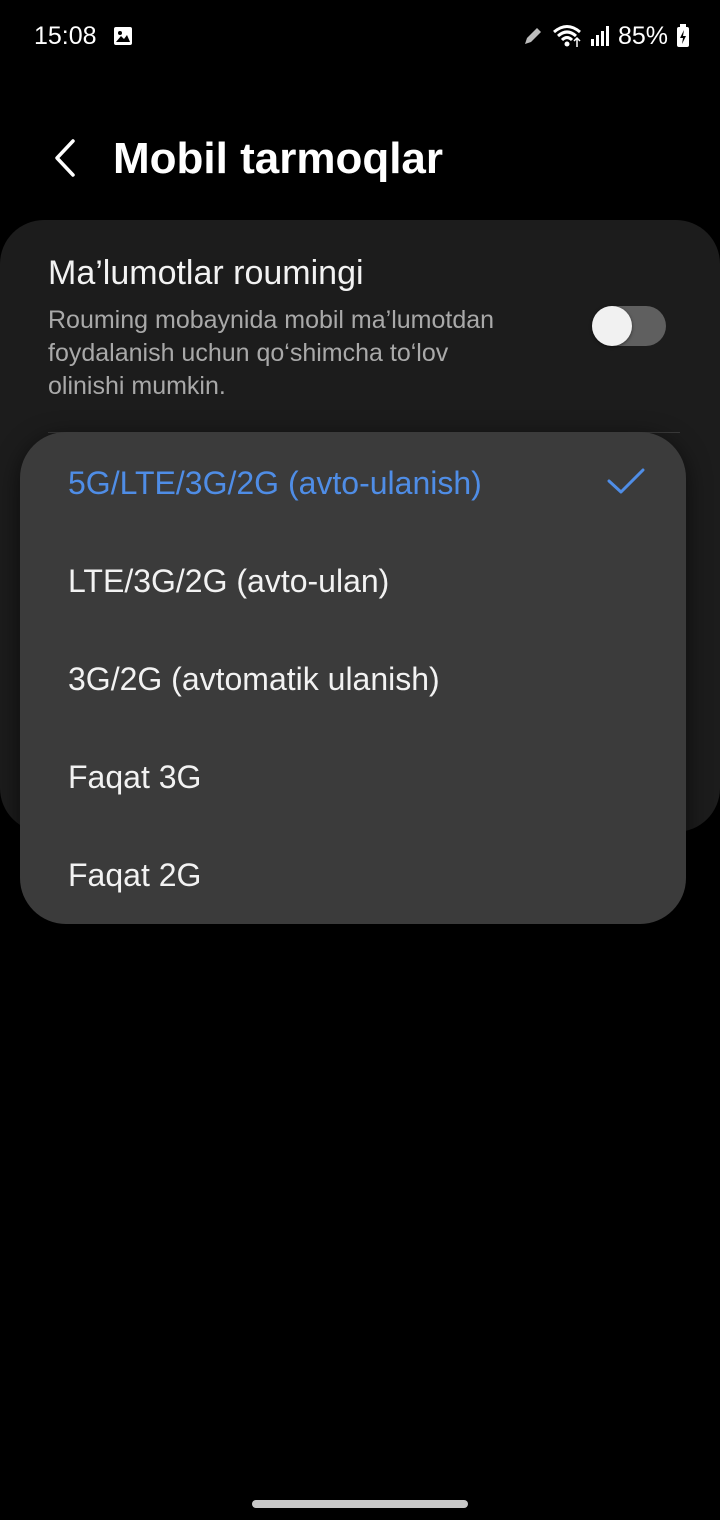 This screenshot has height=1520, width=720. Describe the element at coordinates (626, 481) in the screenshot. I see `checkmark-icon` at that location.